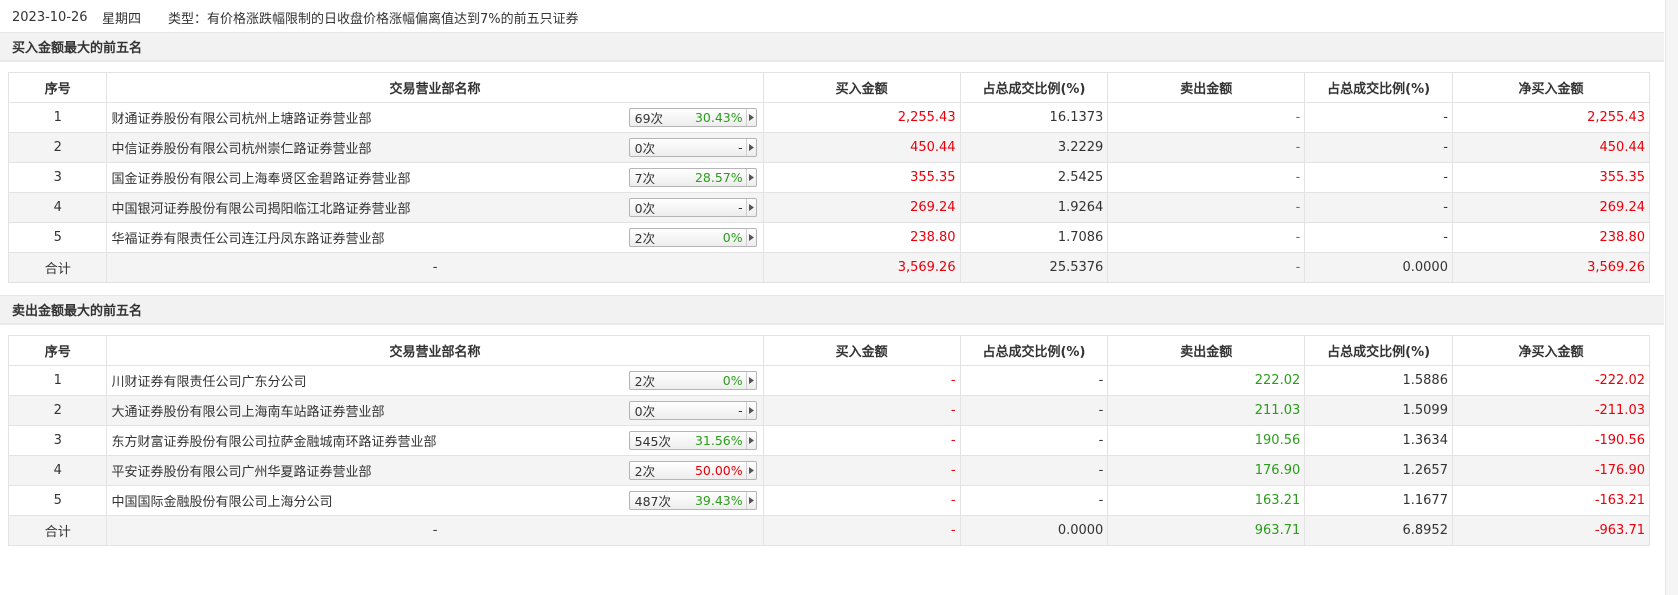 The image size is (1678, 595). Describe the element at coordinates (718, 440) in the screenshot. I see `success-rate: 31.56%` at that location.